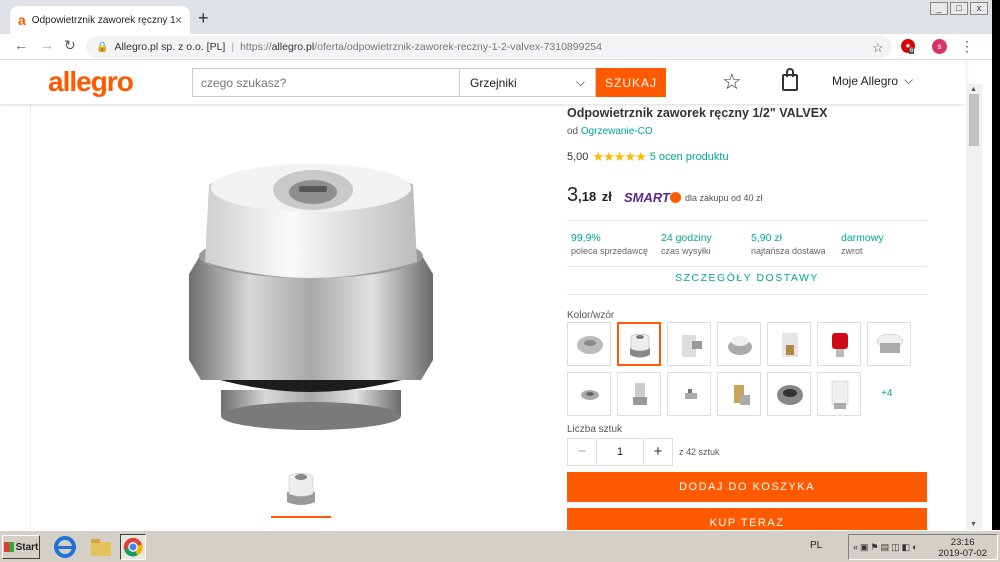  I want to click on more-variants-link: +4, so click(886, 393).